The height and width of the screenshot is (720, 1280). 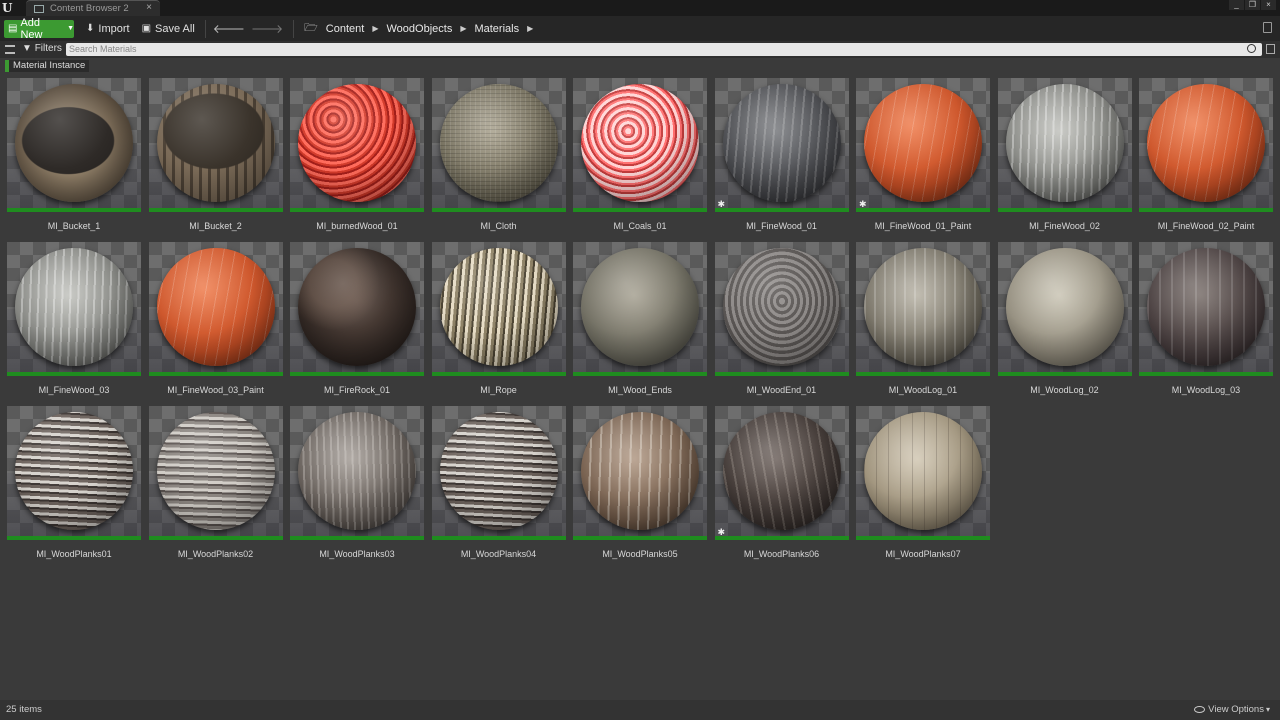 What do you see at coordinates (229, 28) in the screenshot?
I see `back-arrow-icon: 🡐` at bounding box center [229, 28].